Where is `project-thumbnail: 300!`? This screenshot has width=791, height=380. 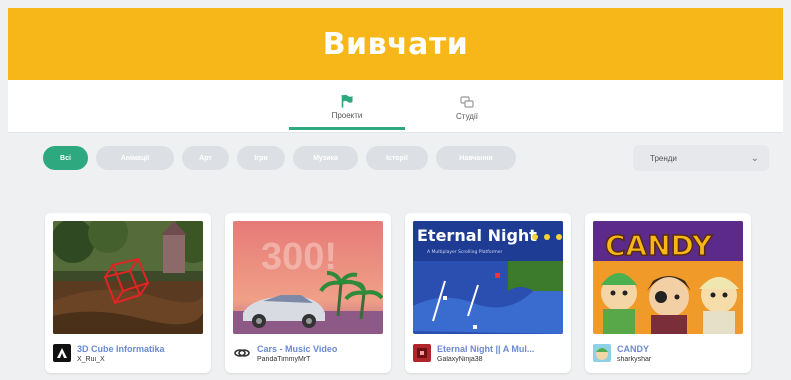 project-thumbnail: 300! is located at coordinates (308, 277).